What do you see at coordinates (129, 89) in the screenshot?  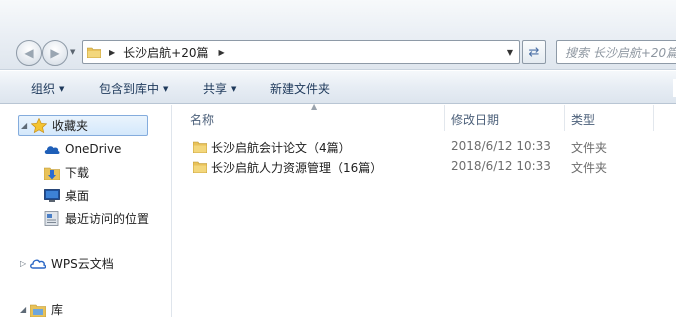 I see `include-in-library-label: 包含到库中` at bounding box center [129, 89].